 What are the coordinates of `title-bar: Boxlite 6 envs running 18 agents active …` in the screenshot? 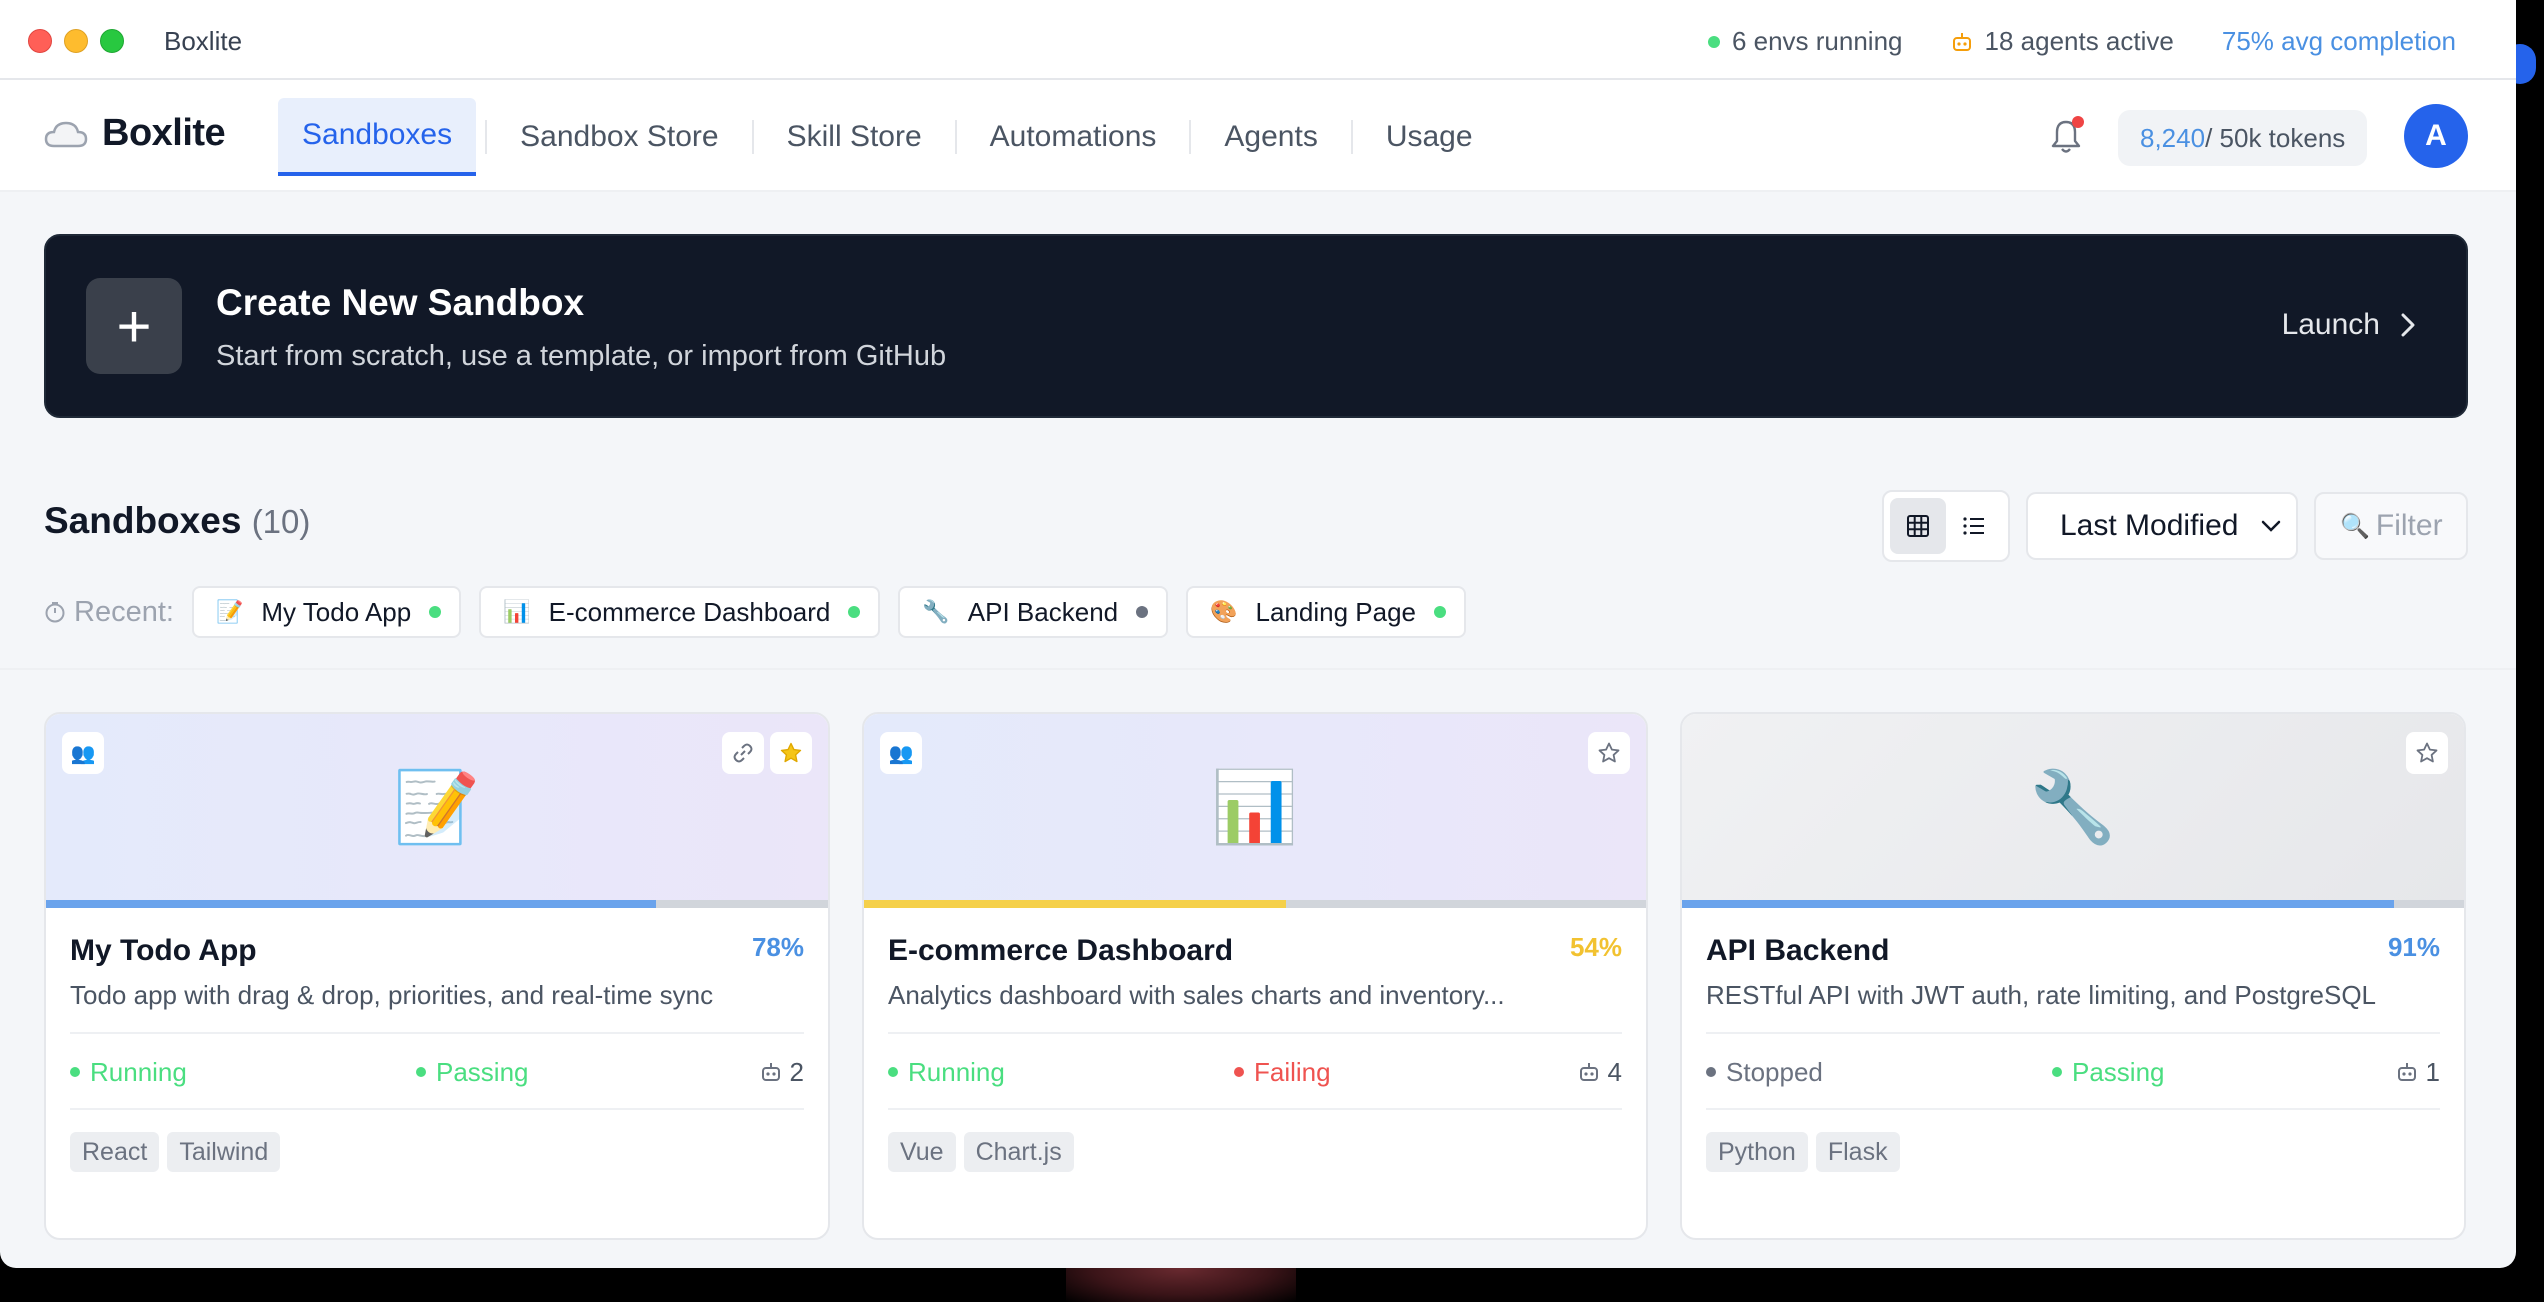 It's located at (1258, 40).